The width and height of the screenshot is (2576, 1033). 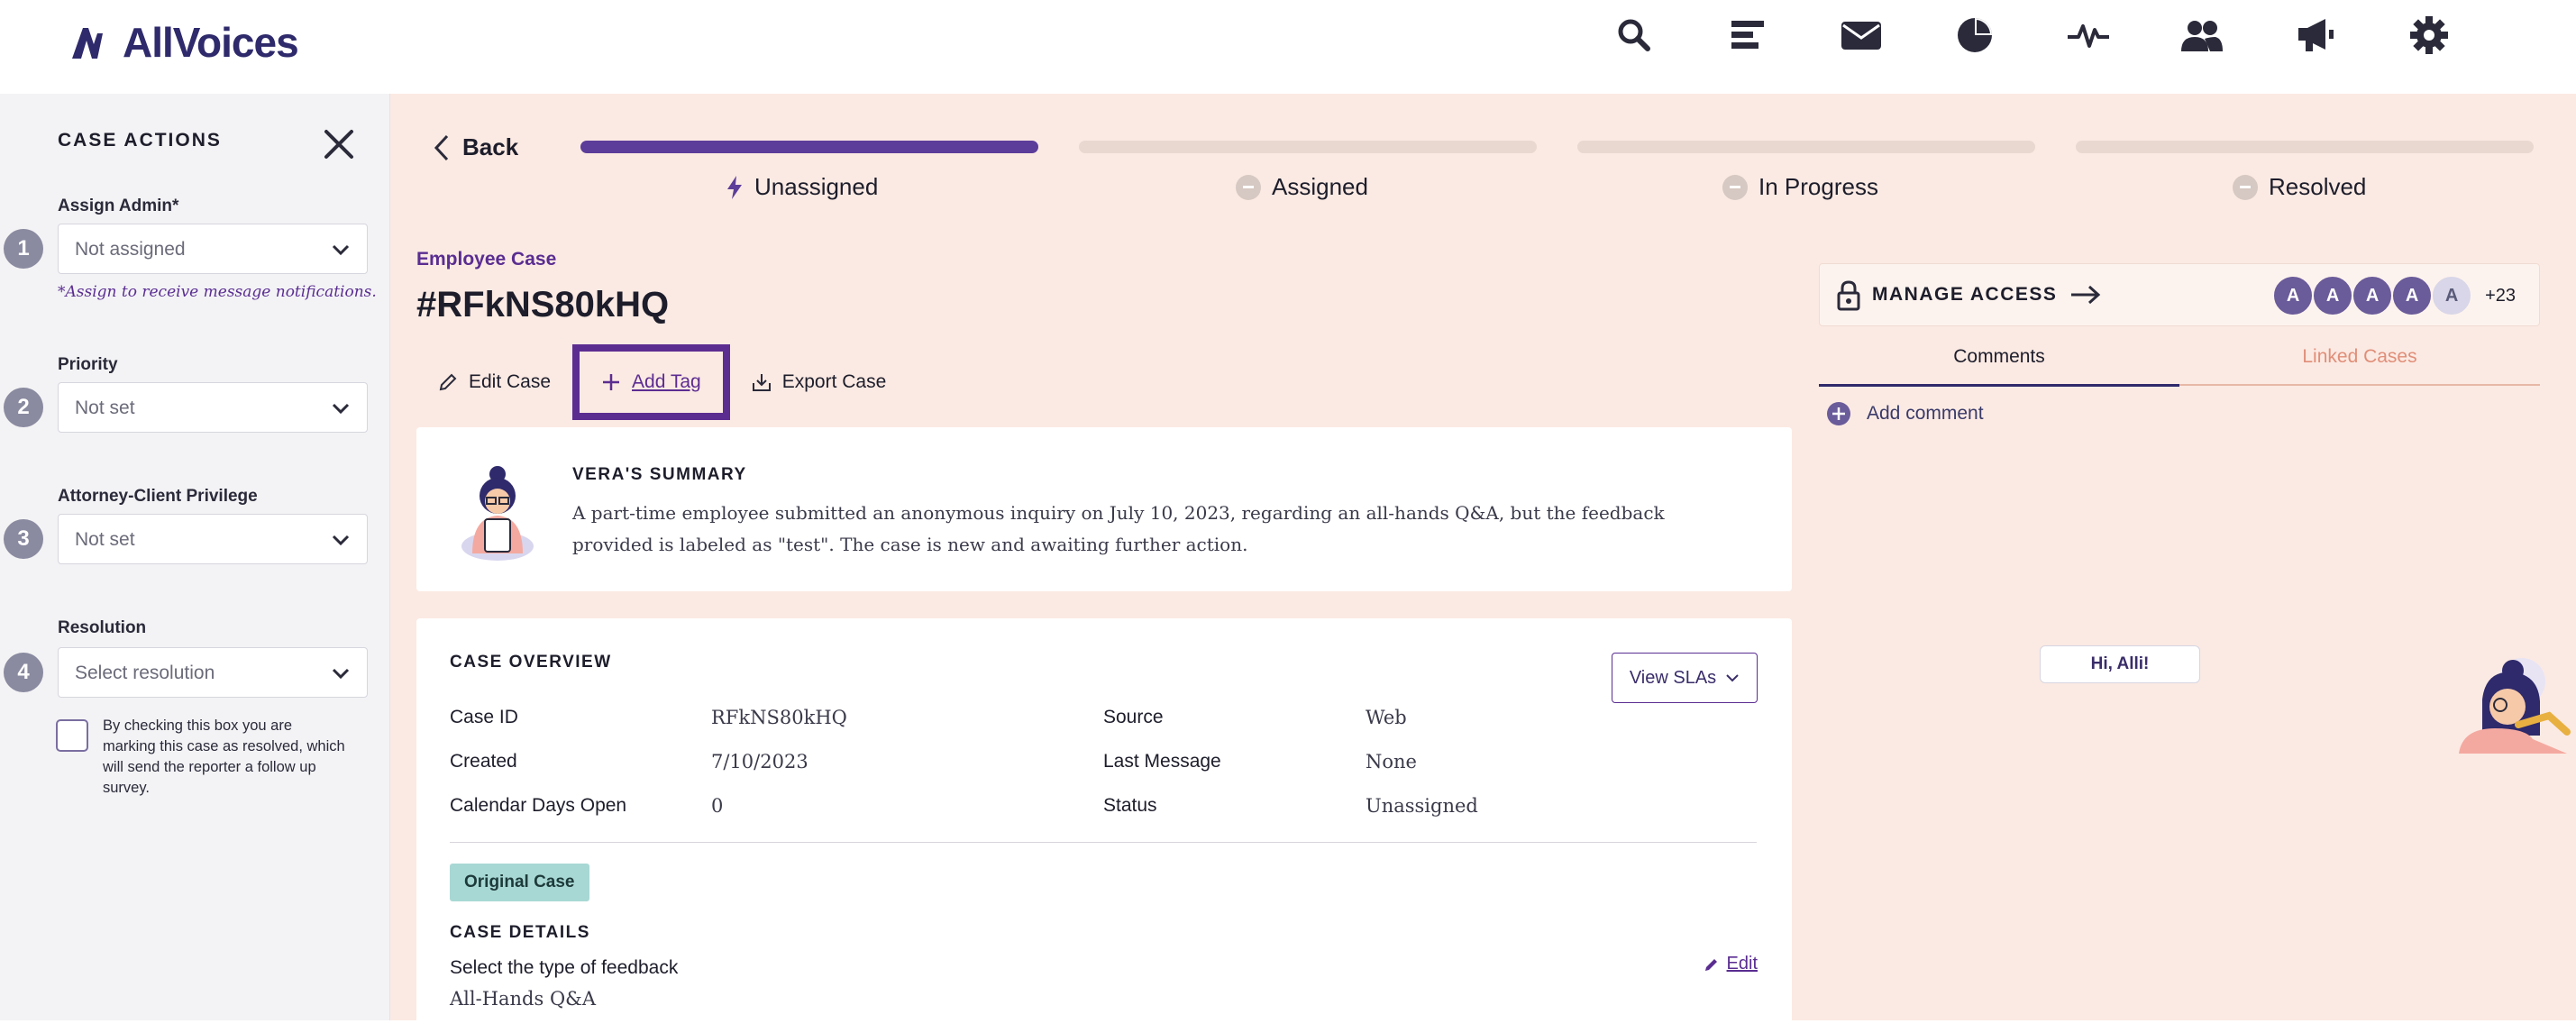 I want to click on add-comment-button: Add comment, so click(x=1904, y=413).